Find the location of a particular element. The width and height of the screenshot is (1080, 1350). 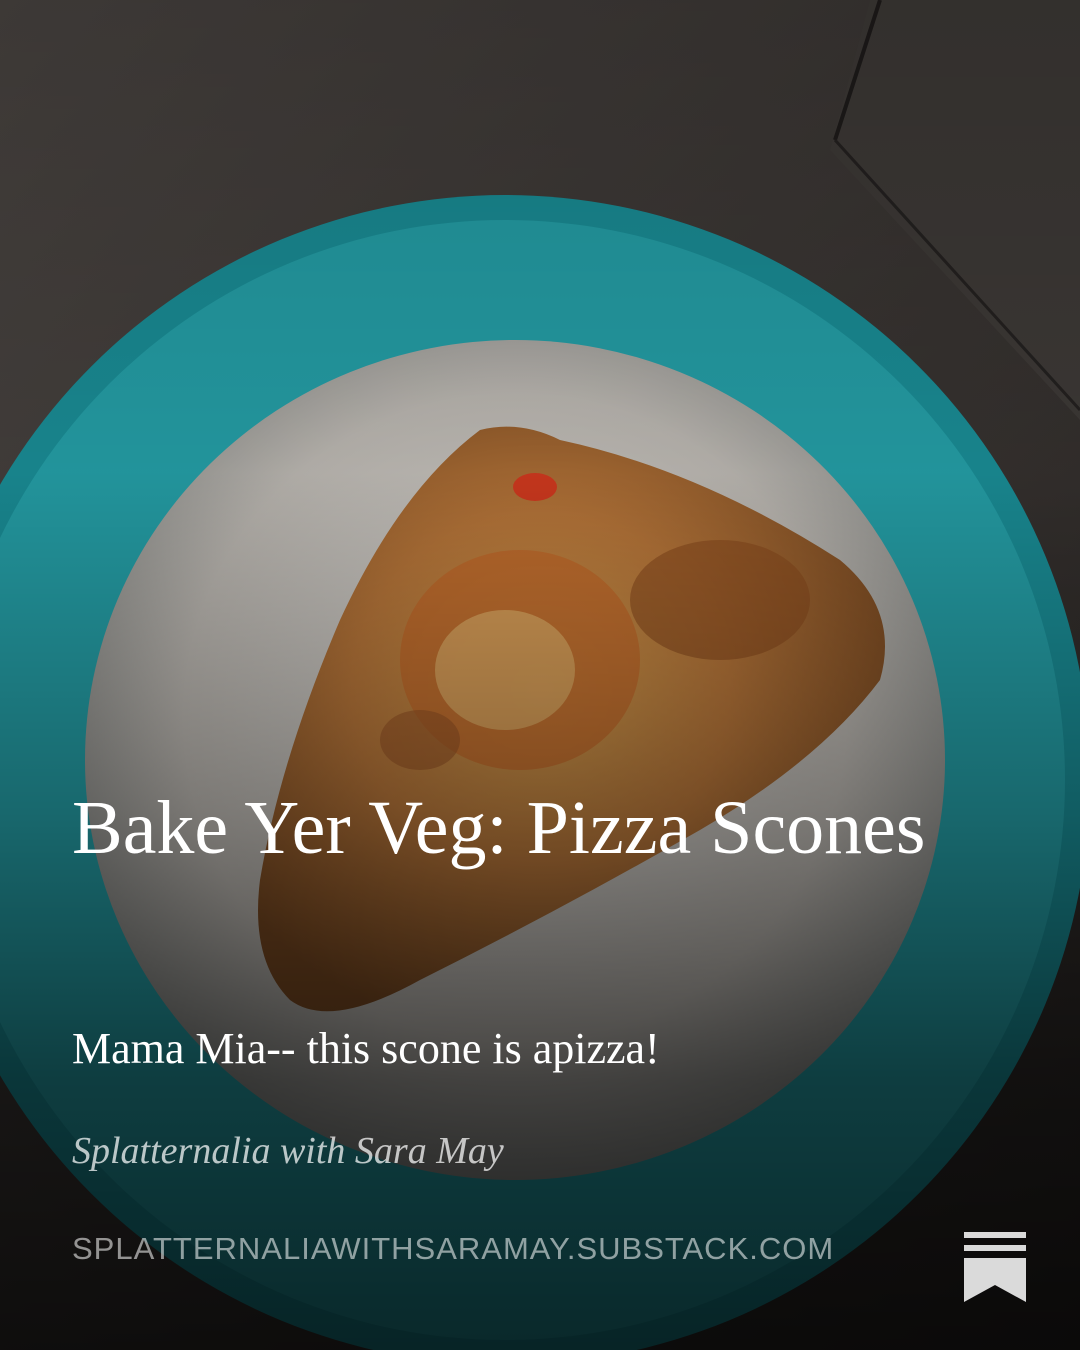

post-subtitle: Mama Mia-- this scone is apizza! is located at coordinates (366, 1048).